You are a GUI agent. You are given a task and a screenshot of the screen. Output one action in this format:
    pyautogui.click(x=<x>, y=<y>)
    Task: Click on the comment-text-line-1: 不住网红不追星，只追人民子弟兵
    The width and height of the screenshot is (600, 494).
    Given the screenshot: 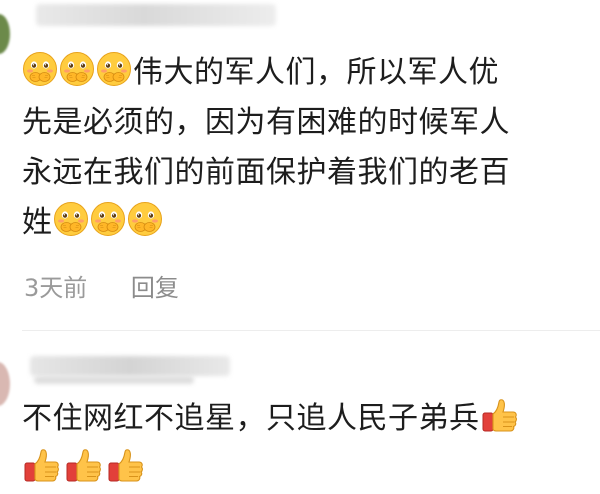 What is the action you would take?
    pyautogui.click(x=251, y=418)
    